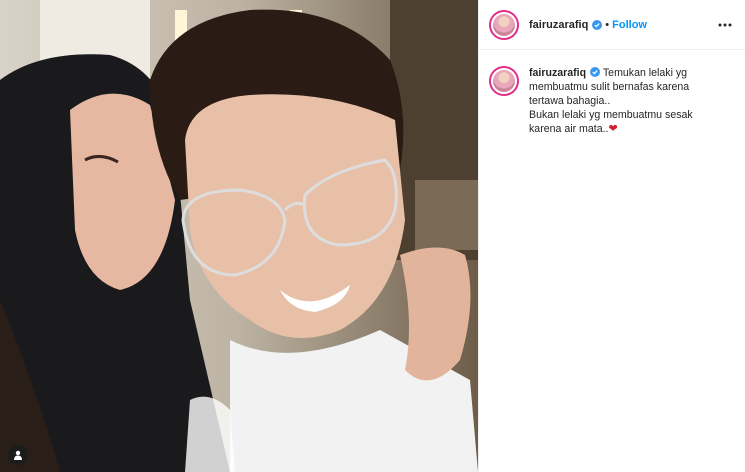 The height and width of the screenshot is (472, 745). I want to click on caption-avatar, so click(504, 81).